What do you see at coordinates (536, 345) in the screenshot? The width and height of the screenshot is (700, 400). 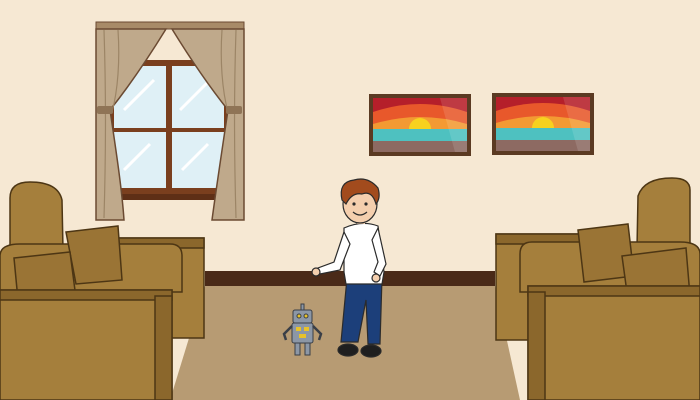 I see `sofa-right-front-side` at bounding box center [536, 345].